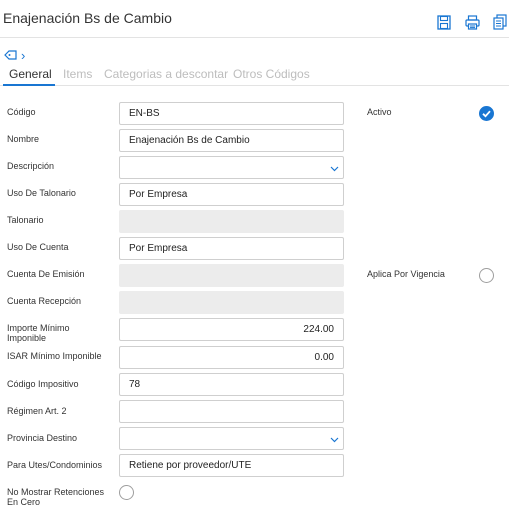  Describe the element at coordinates (231, 113) in the screenshot. I see `codigo-field: EN-BS` at that location.